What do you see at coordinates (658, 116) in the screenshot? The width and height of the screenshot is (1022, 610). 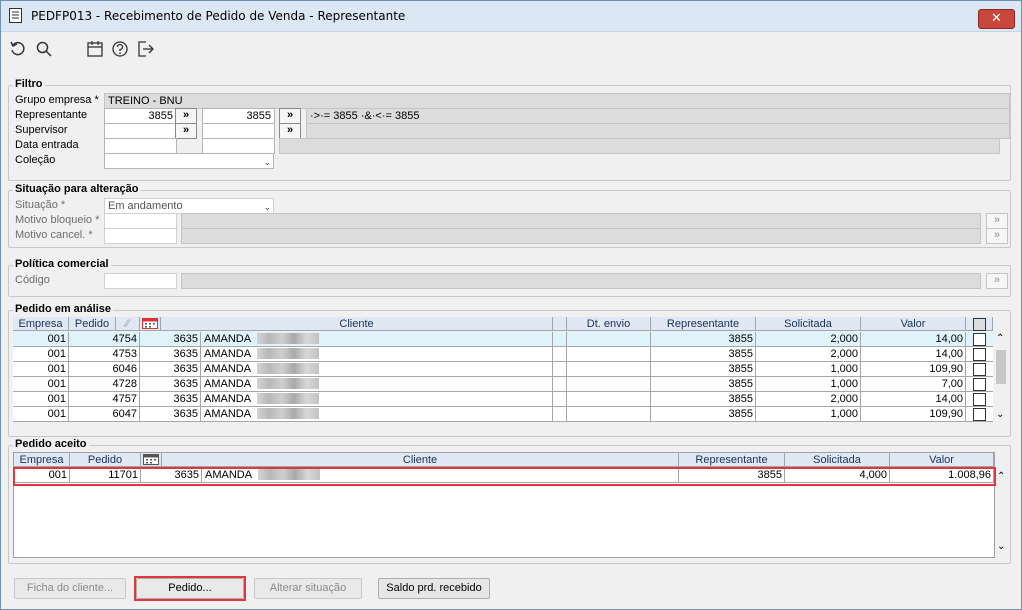 I see `representante-expression: ·>·= 3855 ·&·<·= 3855` at bounding box center [658, 116].